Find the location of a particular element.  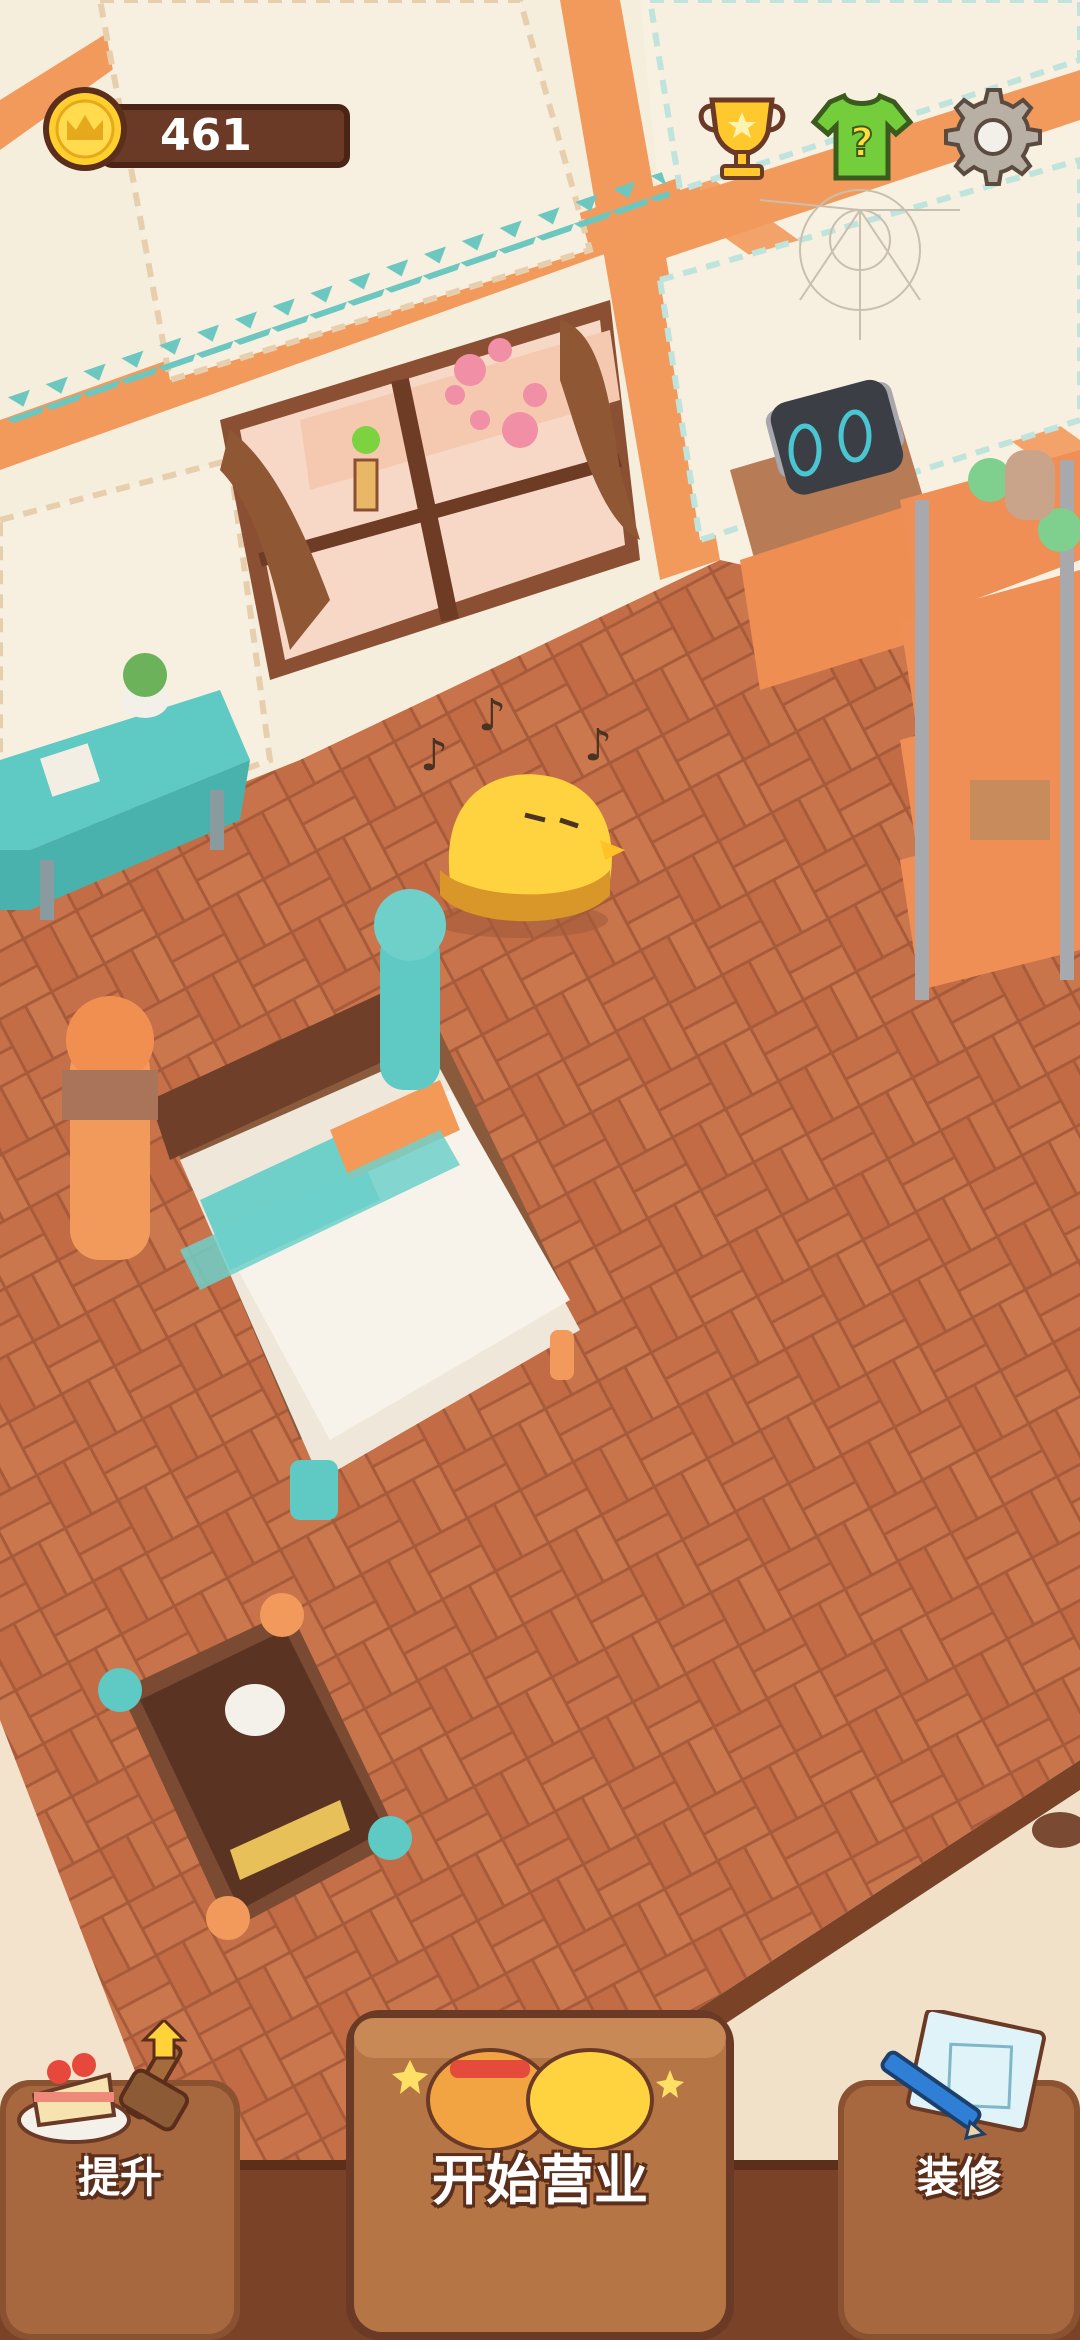

settings-button is located at coordinates (994, 136).